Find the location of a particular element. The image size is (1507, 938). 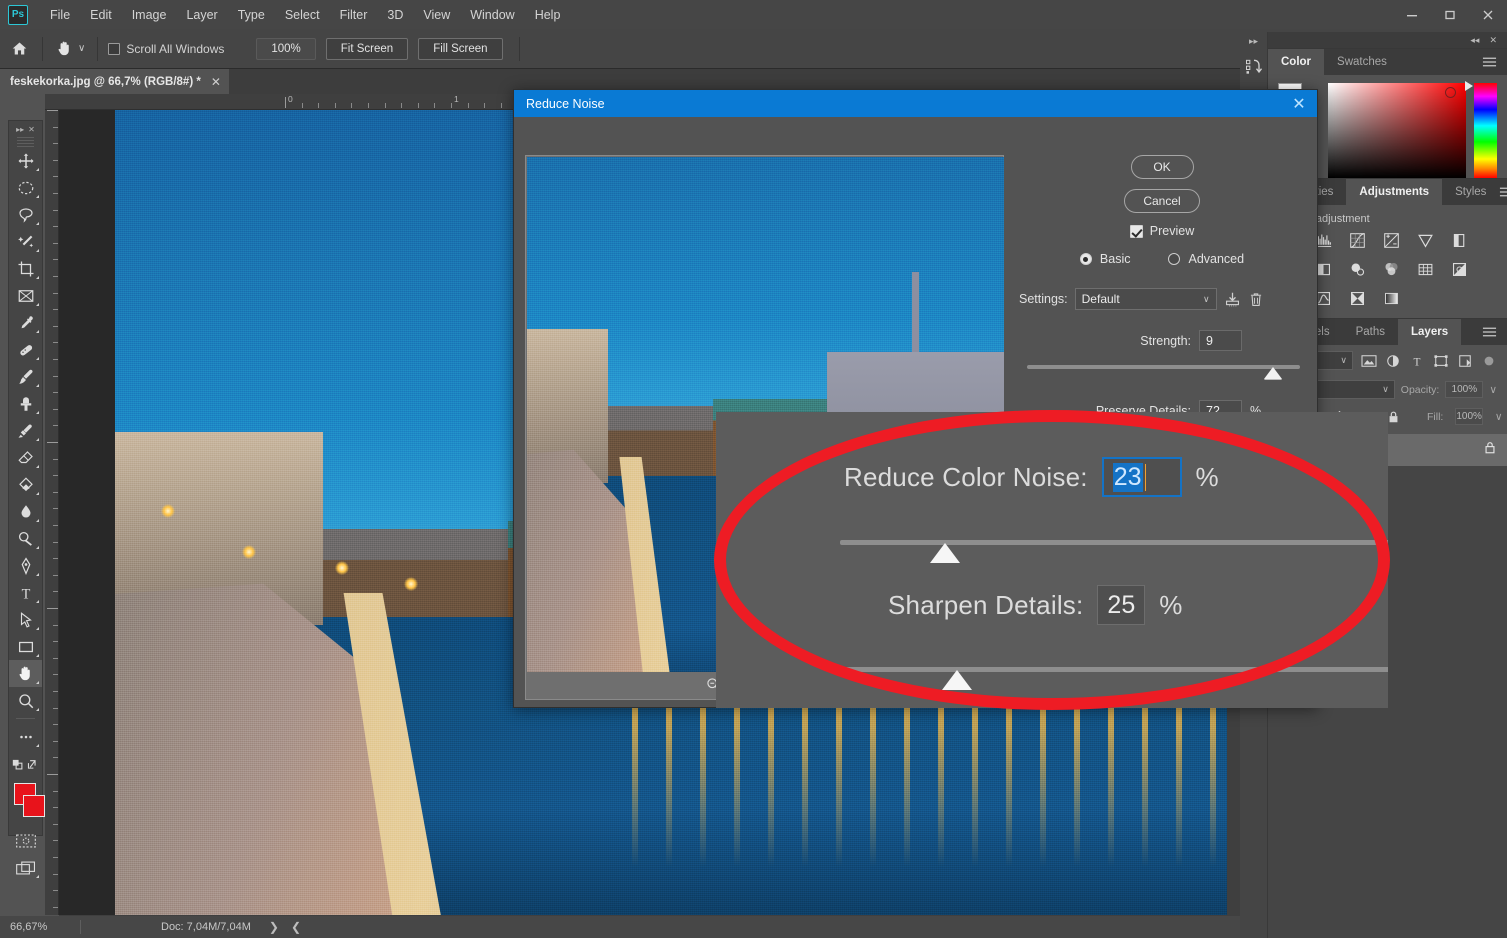

tool-clone-stamp is located at coordinates (25, 403).